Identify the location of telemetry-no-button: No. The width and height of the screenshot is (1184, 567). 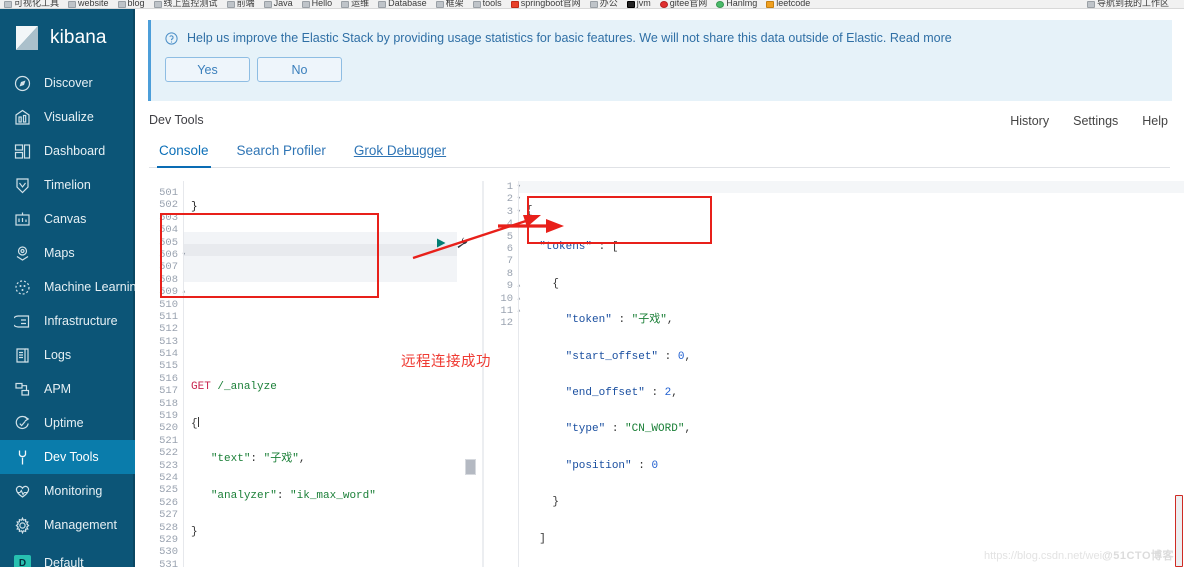
(299, 69).